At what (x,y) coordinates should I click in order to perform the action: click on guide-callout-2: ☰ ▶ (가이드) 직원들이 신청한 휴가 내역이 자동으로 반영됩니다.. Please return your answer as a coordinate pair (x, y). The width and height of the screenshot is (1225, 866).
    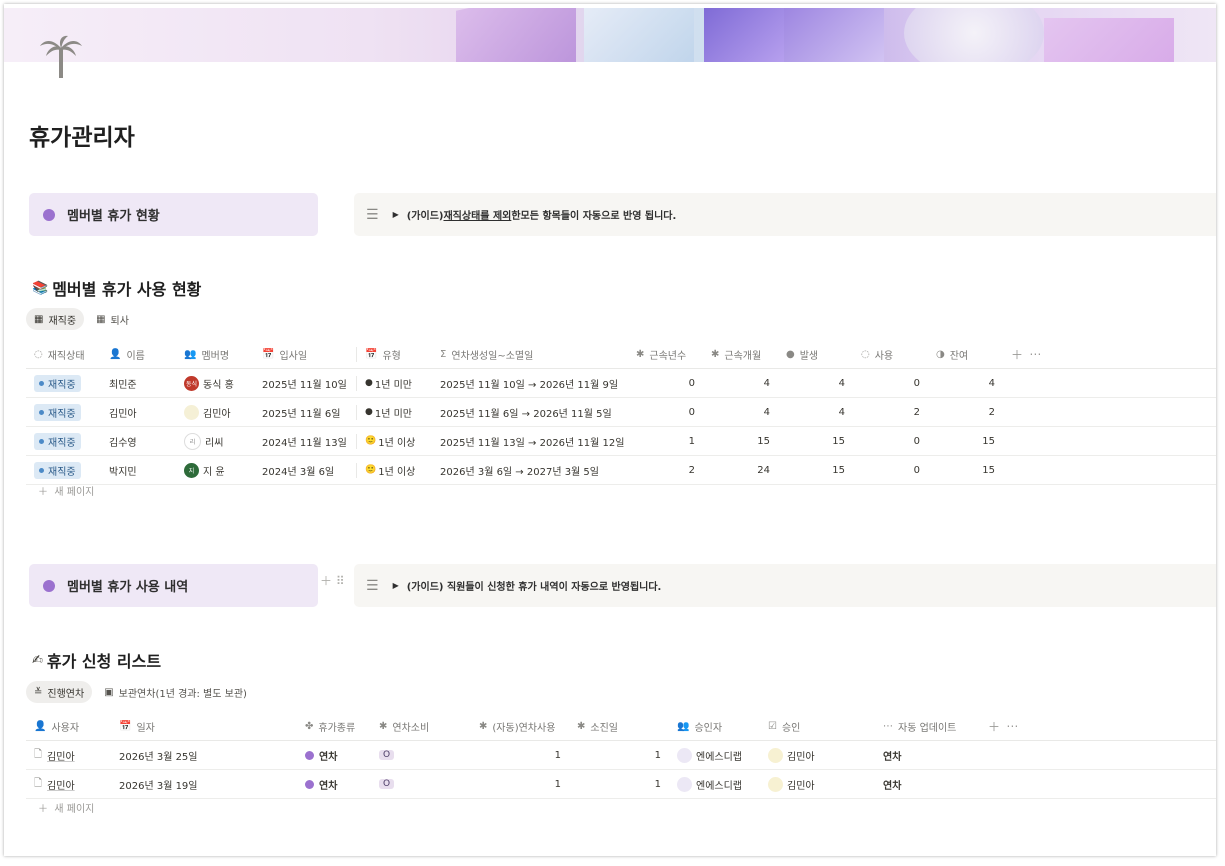
    Looking at the image, I should click on (785, 585).